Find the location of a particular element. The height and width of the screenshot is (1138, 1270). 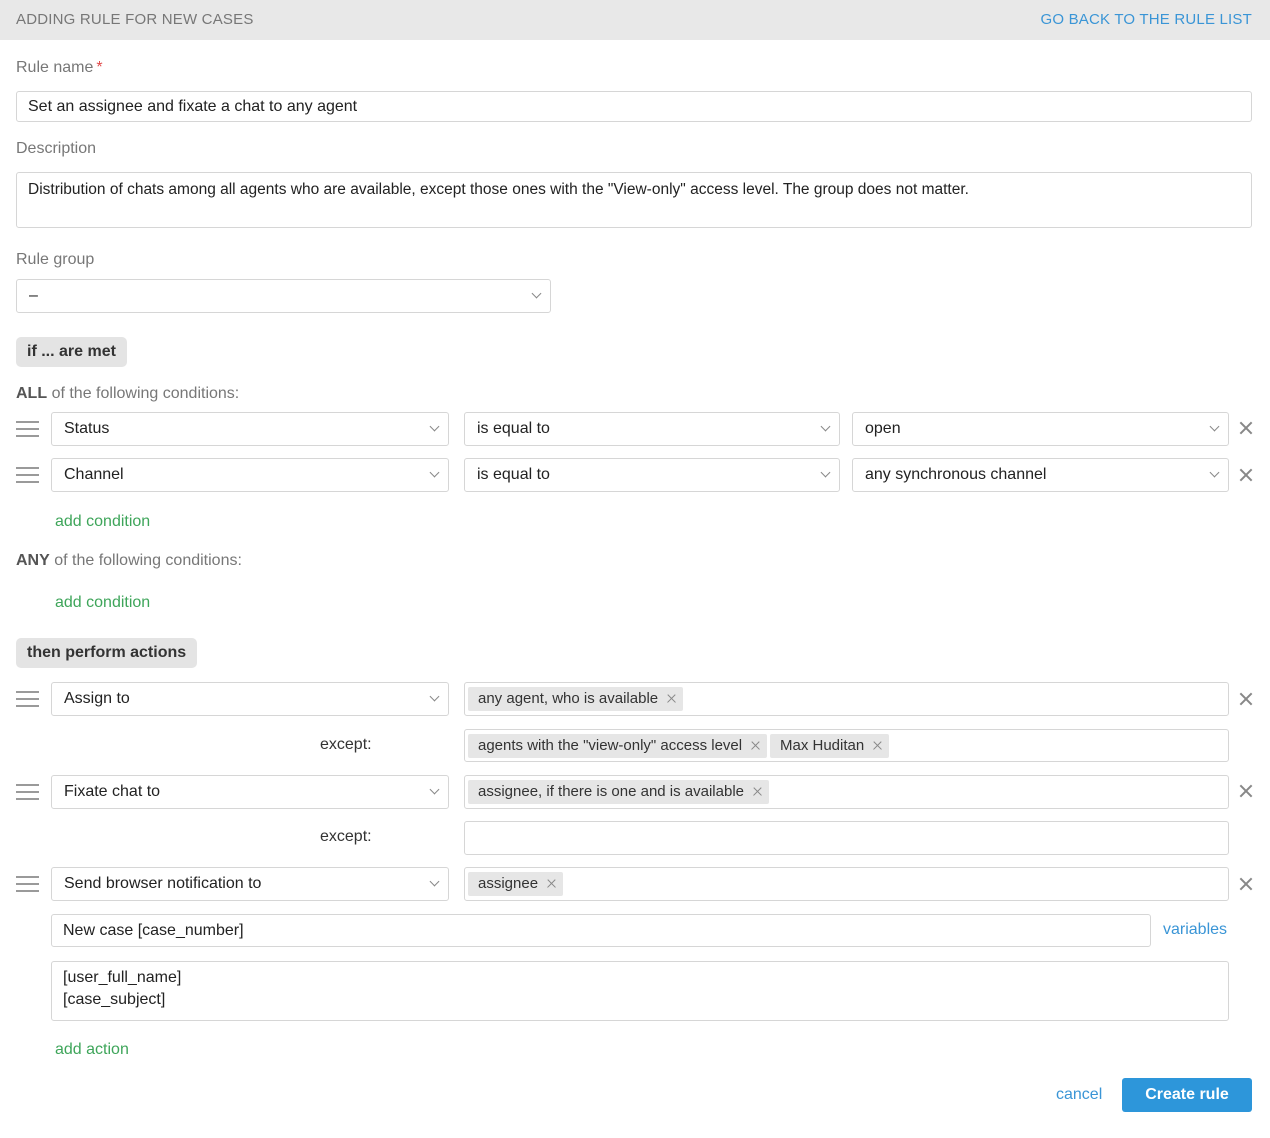

action-type-value: Assign to is located at coordinates (97, 698).